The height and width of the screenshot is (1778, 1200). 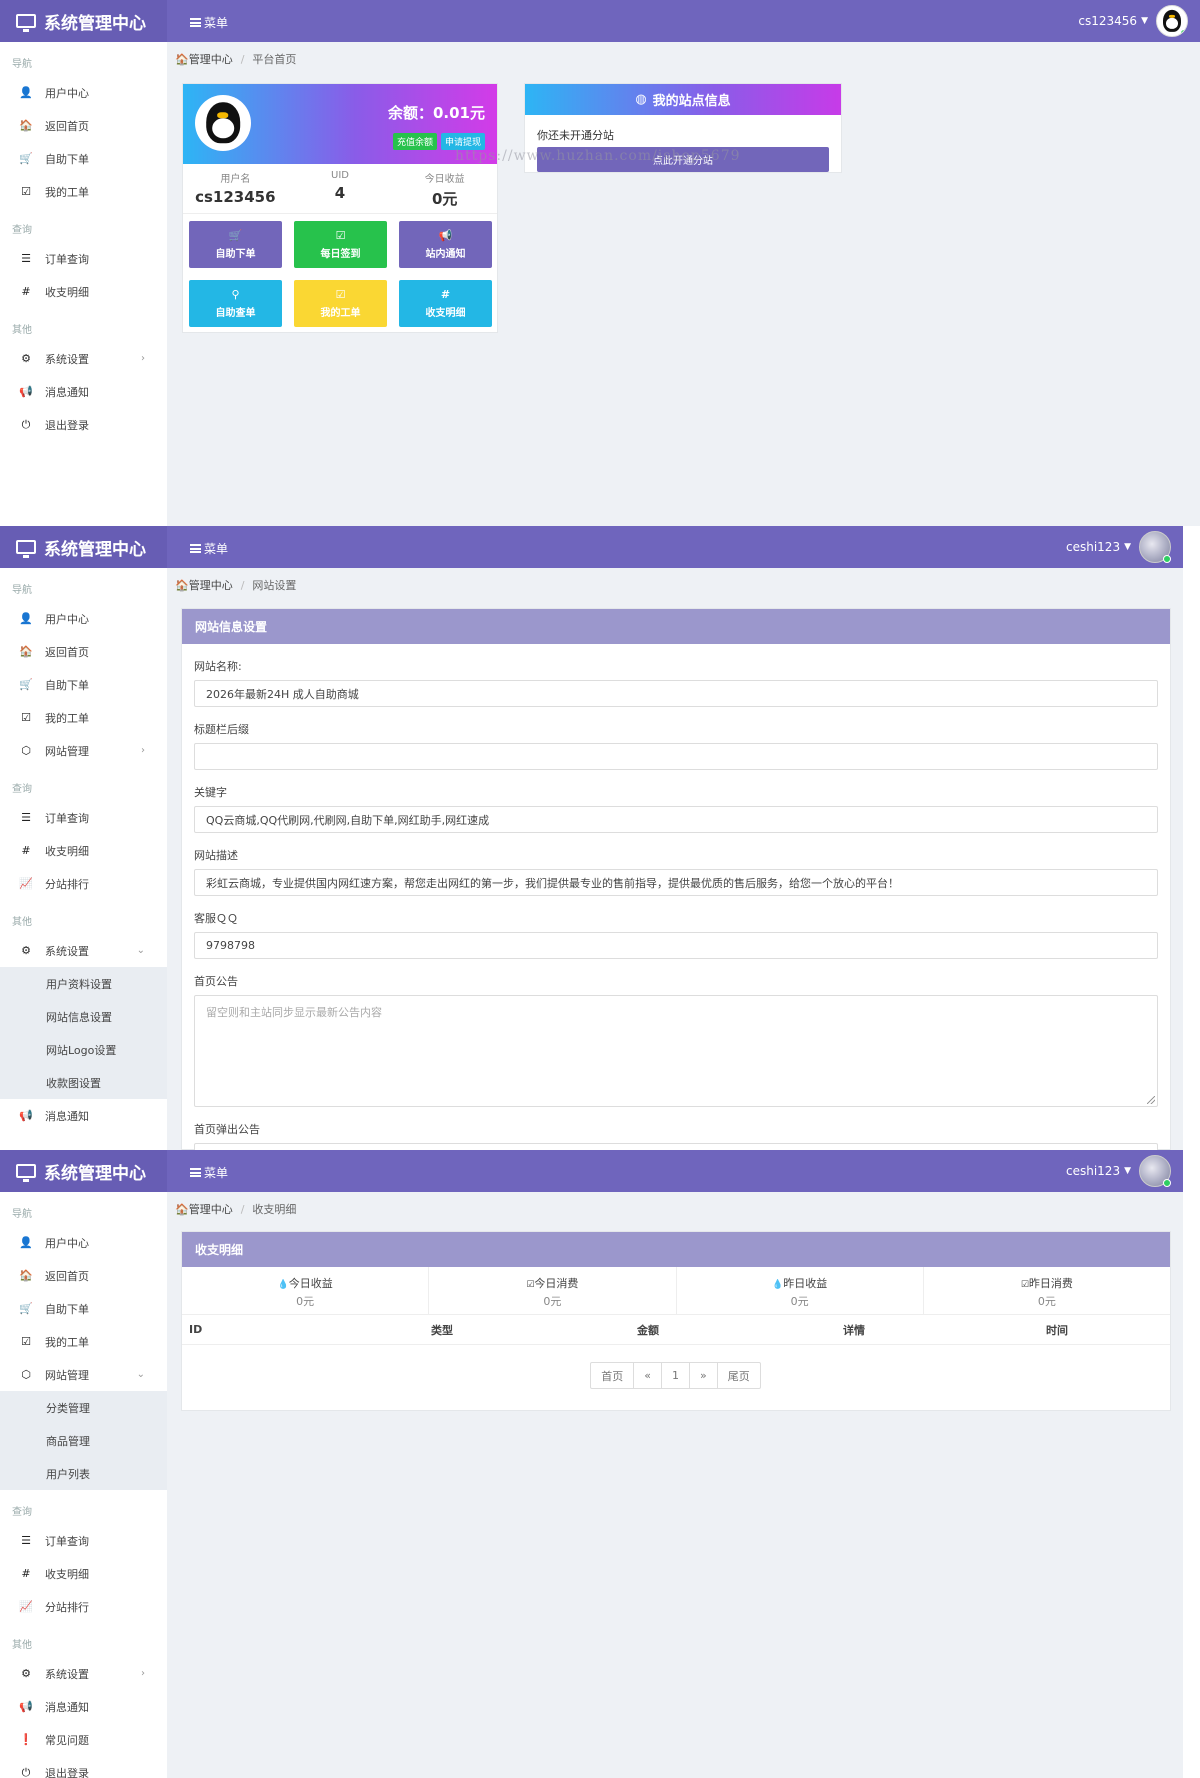 What do you see at coordinates (264, 1329) in the screenshot?
I see `column-header: ID` at bounding box center [264, 1329].